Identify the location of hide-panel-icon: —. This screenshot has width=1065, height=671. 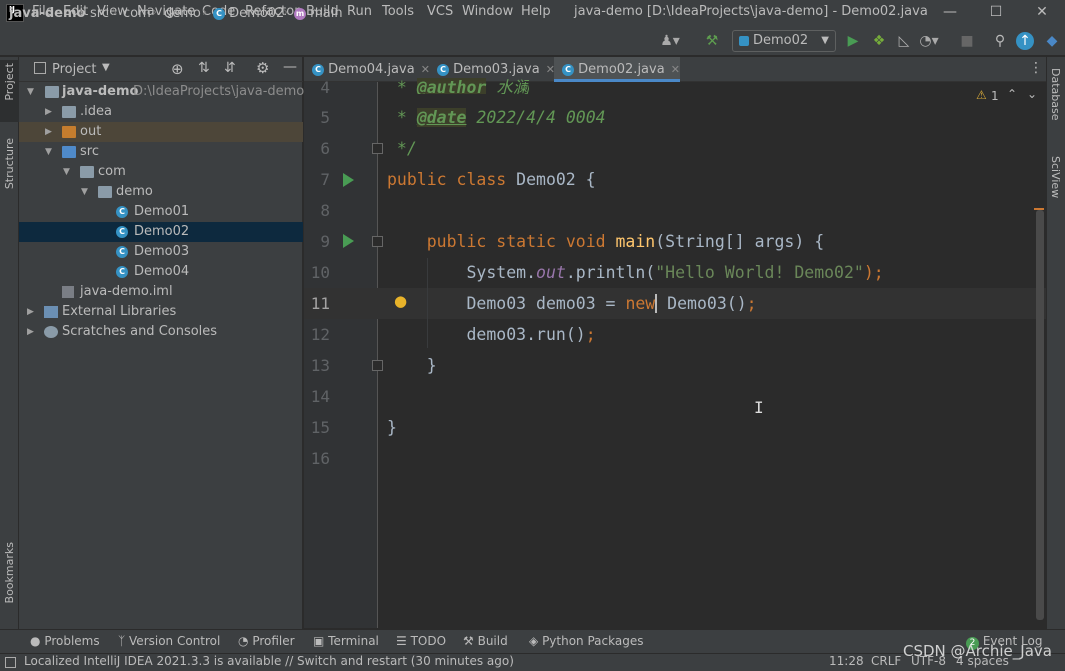
(290, 67).